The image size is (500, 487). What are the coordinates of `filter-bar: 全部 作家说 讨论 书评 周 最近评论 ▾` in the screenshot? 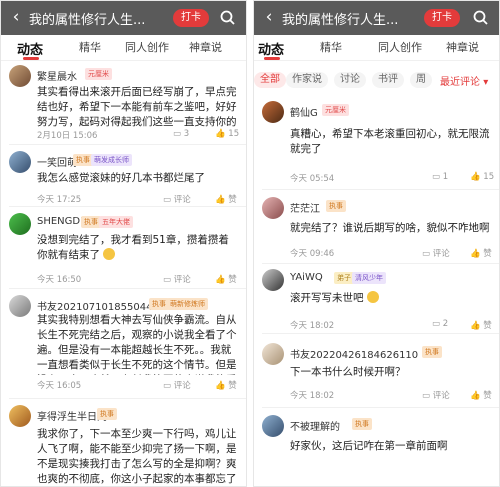 It's located at (376, 80).